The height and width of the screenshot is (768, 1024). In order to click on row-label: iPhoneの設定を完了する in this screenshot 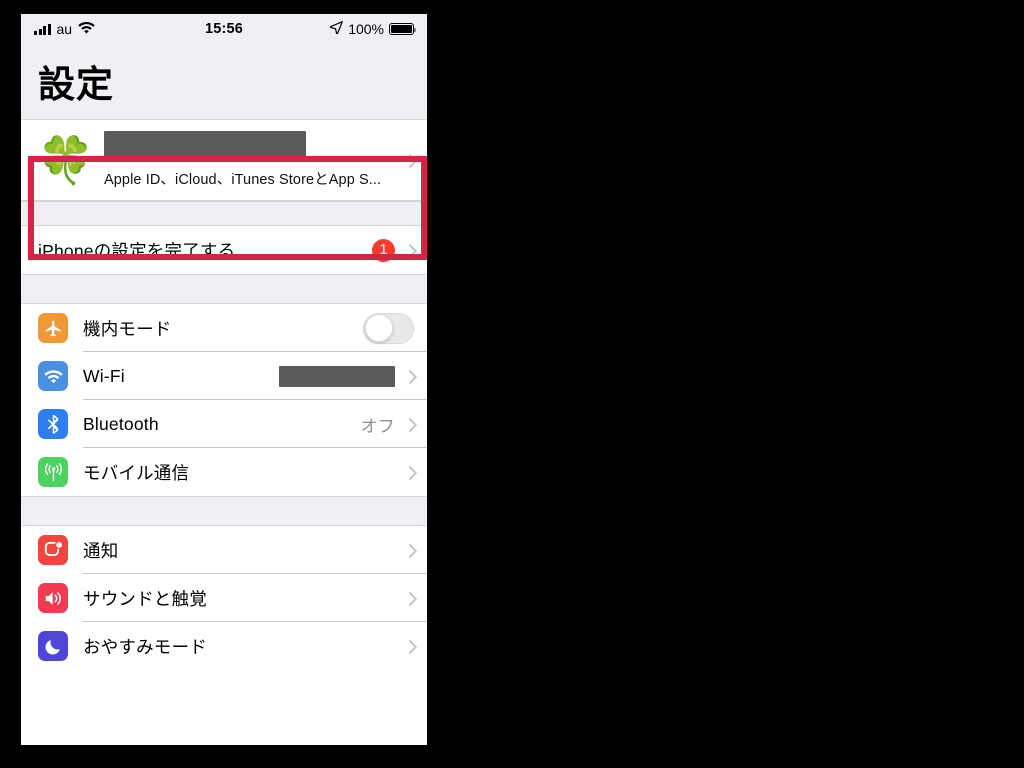, I will do `click(137, 250)`.